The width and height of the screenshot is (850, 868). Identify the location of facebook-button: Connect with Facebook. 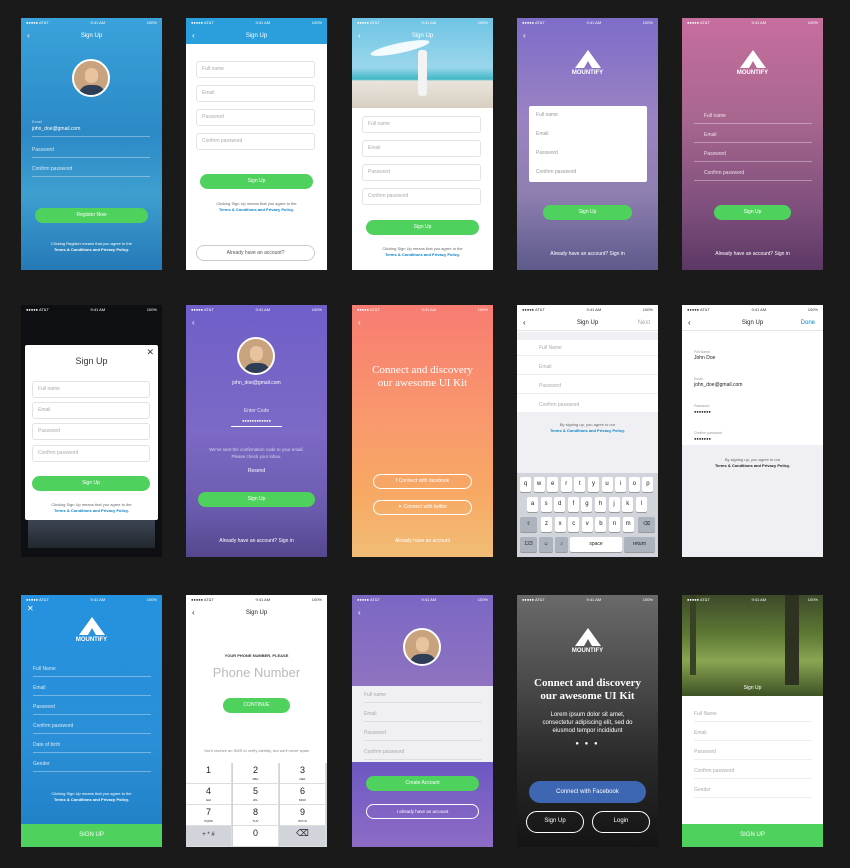
(587, 792).